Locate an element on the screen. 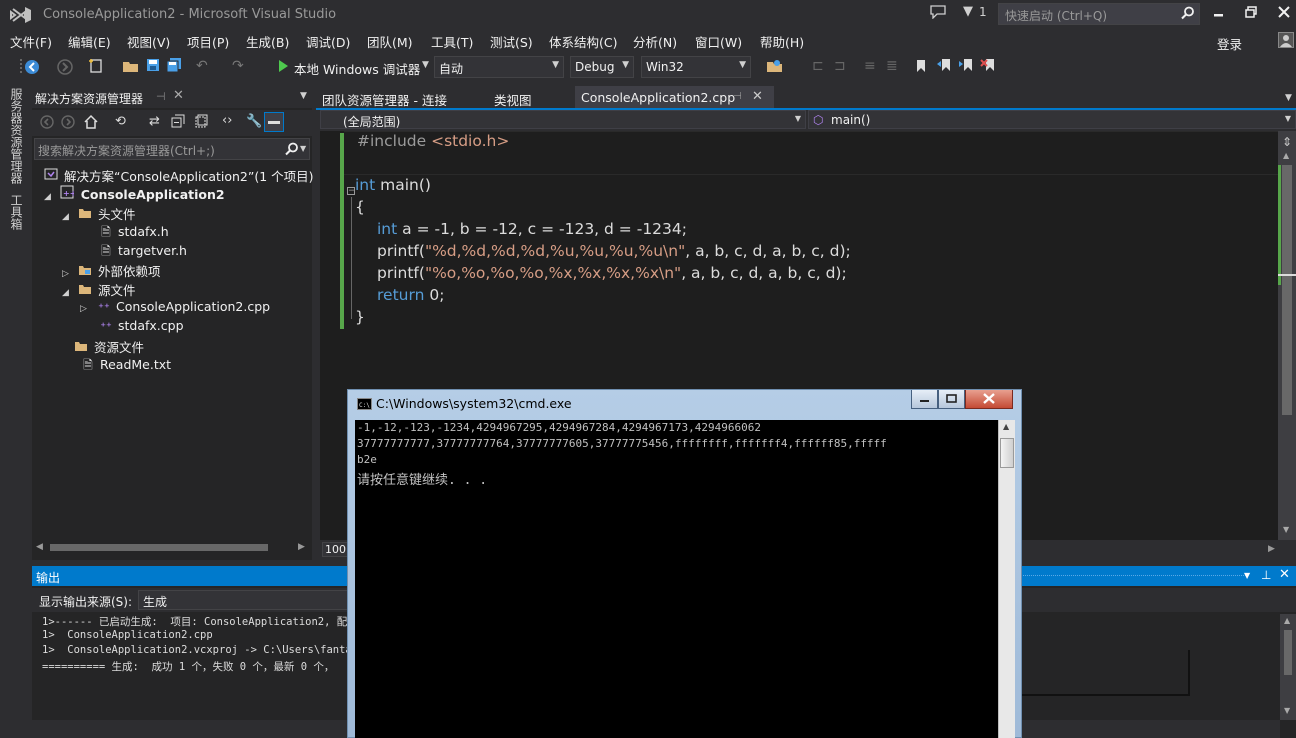 This screenshot has width=1296, height=738. tab-main-cpp: ConsoleApplication2.cpp ⊣ ✕ is located at coordinates (674, 97).